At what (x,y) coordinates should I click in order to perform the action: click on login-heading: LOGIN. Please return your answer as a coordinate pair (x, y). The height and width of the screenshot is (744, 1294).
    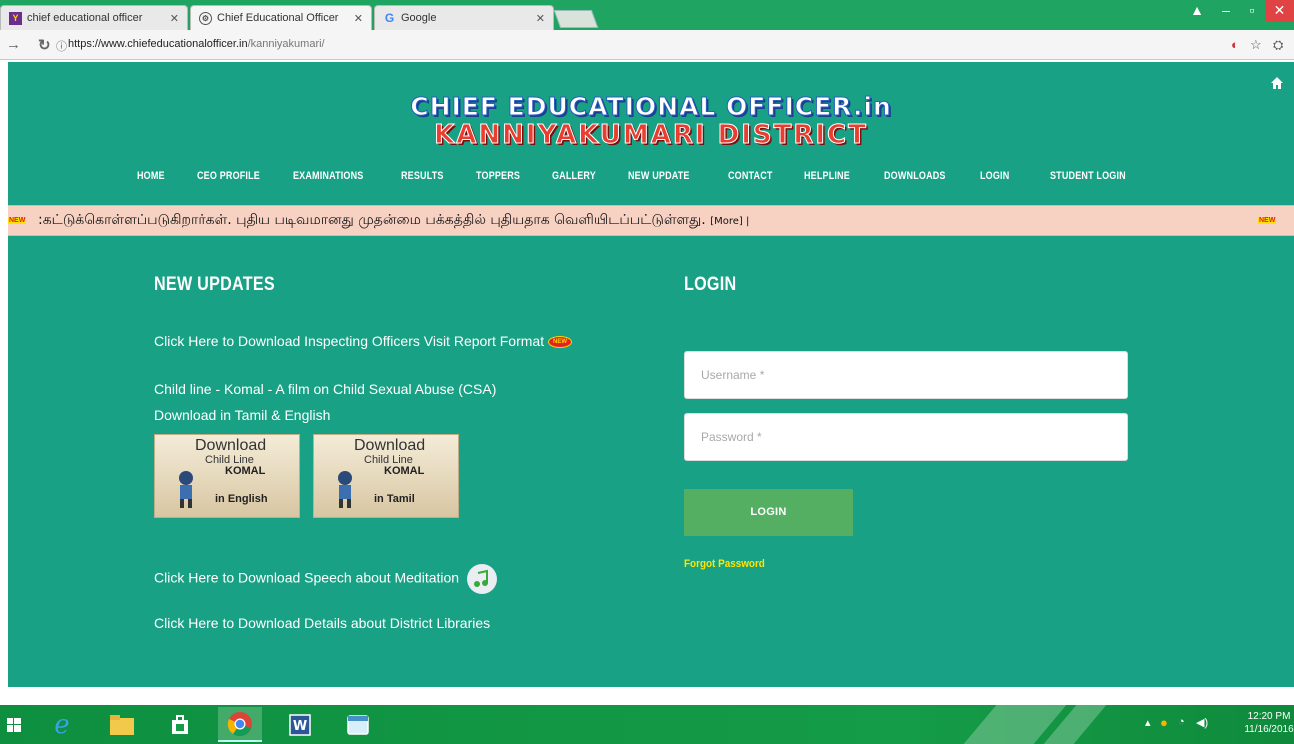
    Looking at the image, I should click on (710, 284).